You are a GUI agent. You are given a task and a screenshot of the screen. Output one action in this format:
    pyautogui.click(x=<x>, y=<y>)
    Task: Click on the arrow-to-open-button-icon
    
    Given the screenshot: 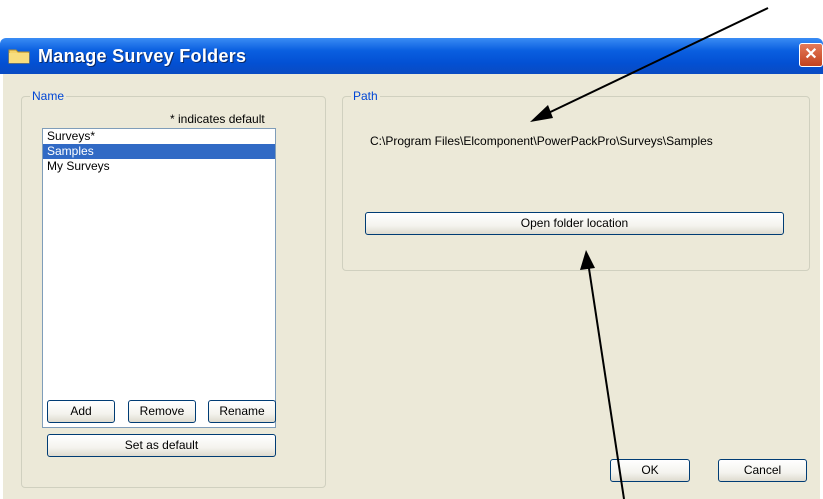 What is the action you would take?
    pyautogui.click(x=602, y=374)
    